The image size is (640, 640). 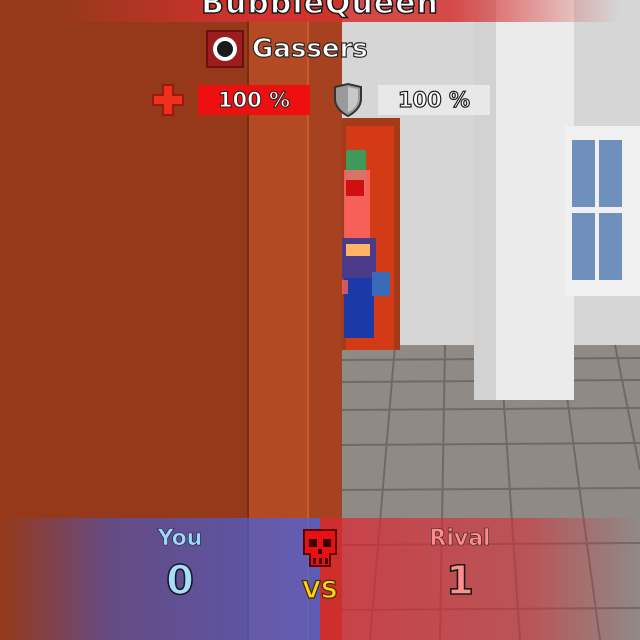 I want to click on red-skull-icon, so click(x=320, y=548).